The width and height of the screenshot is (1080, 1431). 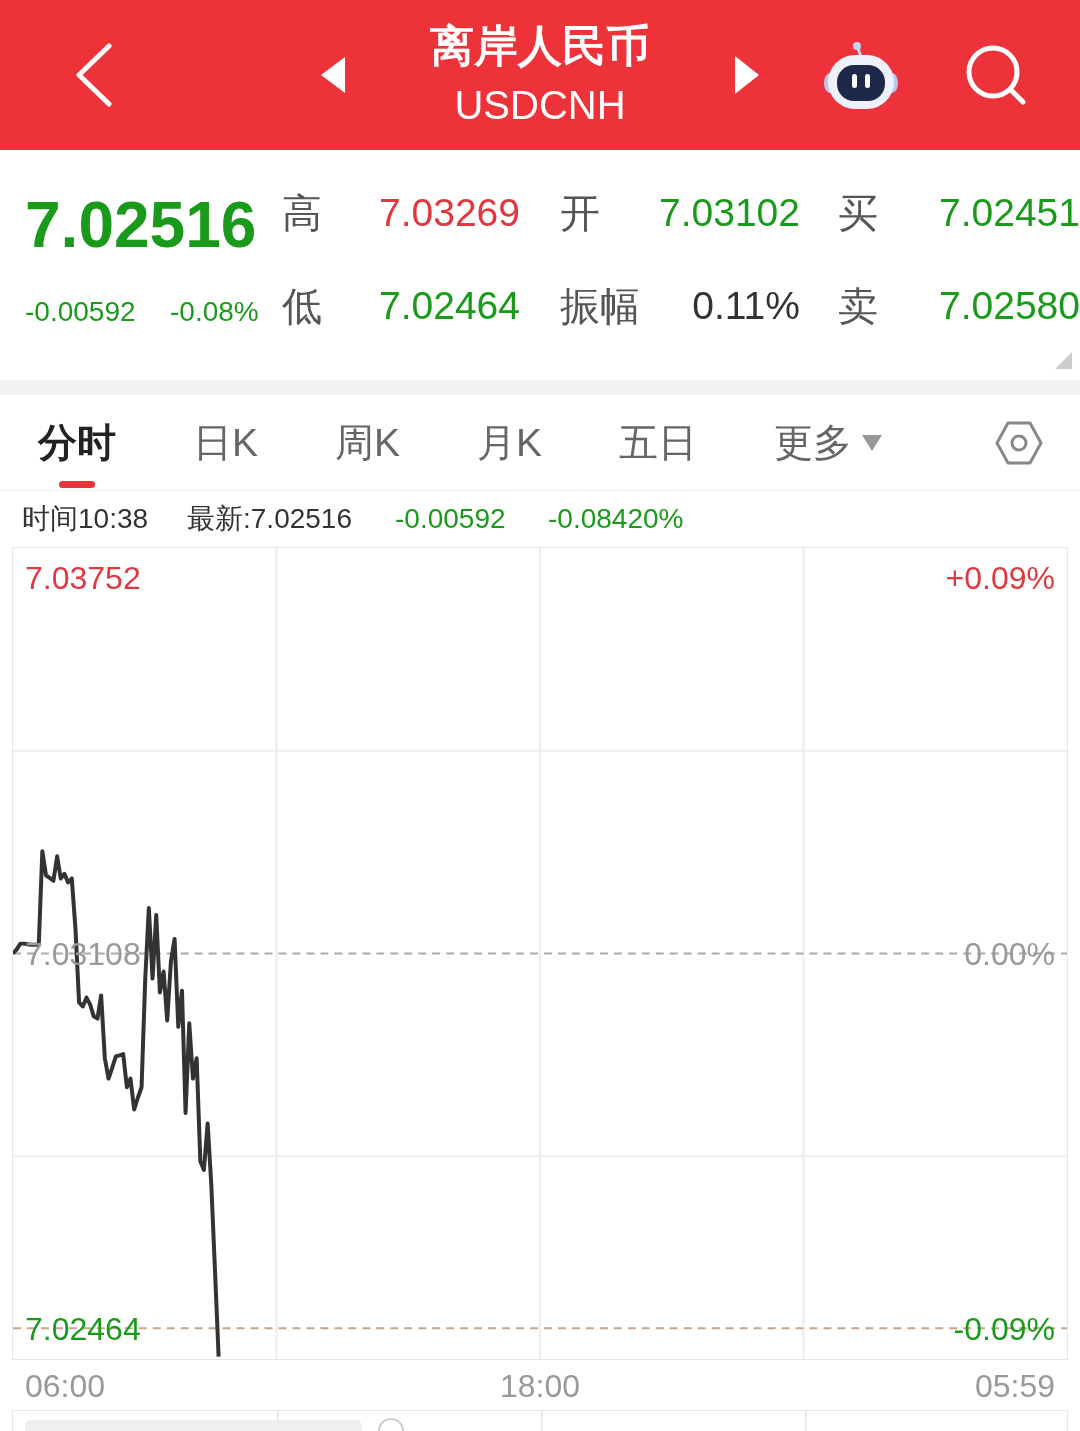 I want to click on chart-tab: 五日, so click(x=658, y=442).